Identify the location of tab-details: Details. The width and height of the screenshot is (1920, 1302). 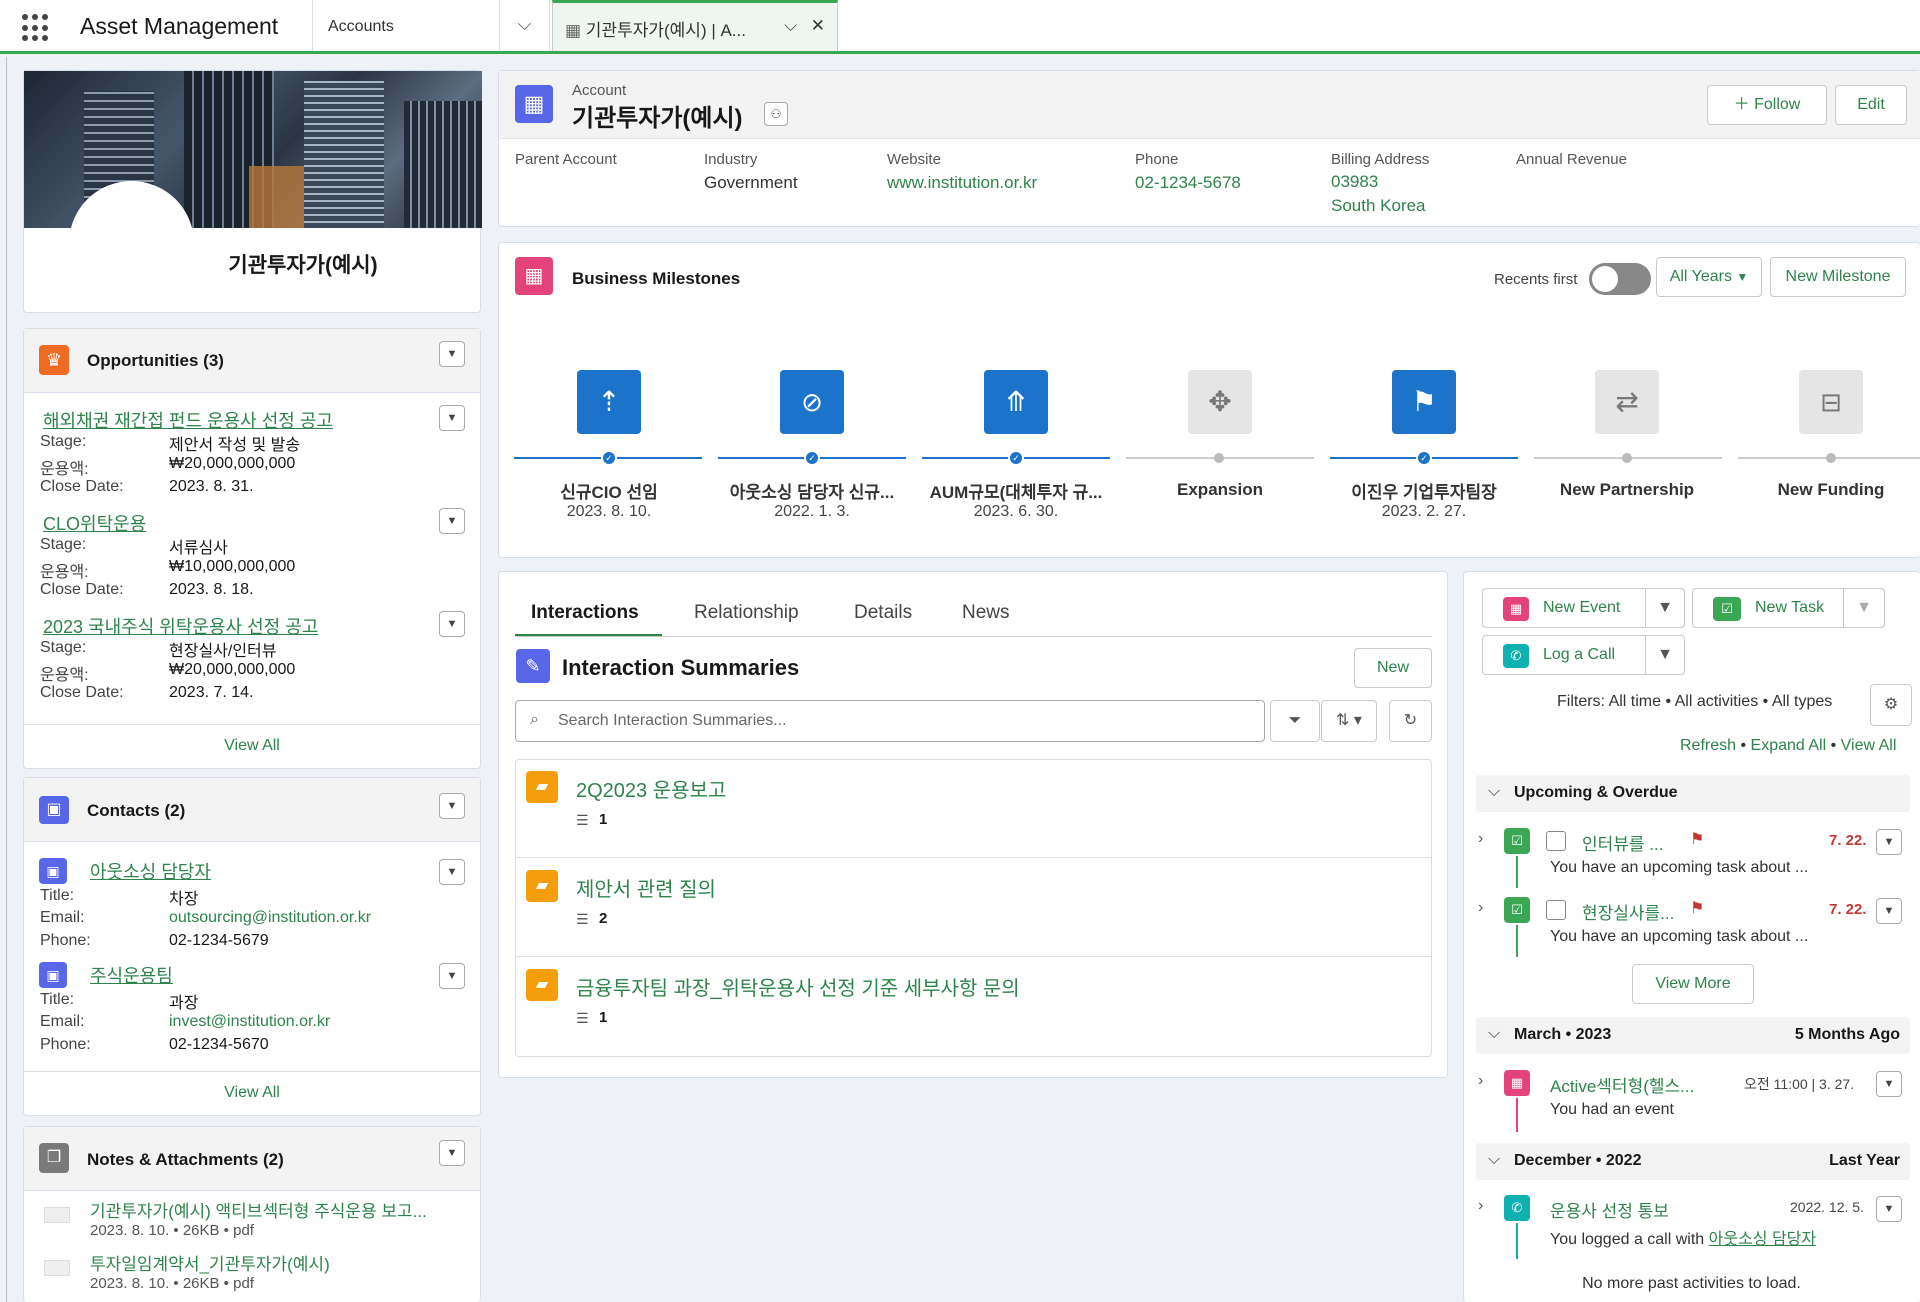
(883, 613).